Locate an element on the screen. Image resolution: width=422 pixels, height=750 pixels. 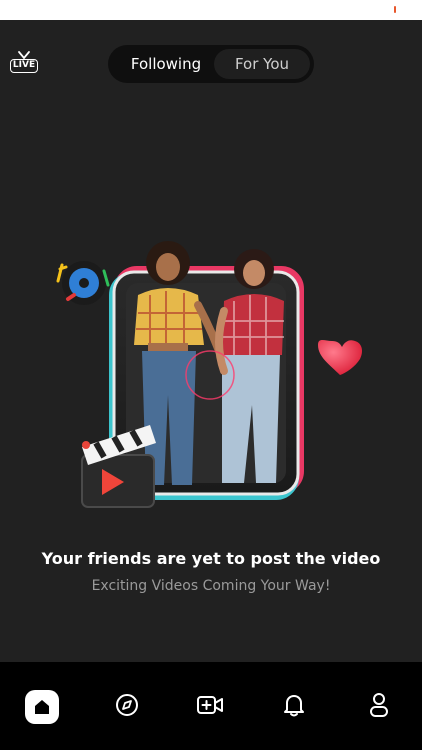
bell-icon is located at coordinates (294, 706).